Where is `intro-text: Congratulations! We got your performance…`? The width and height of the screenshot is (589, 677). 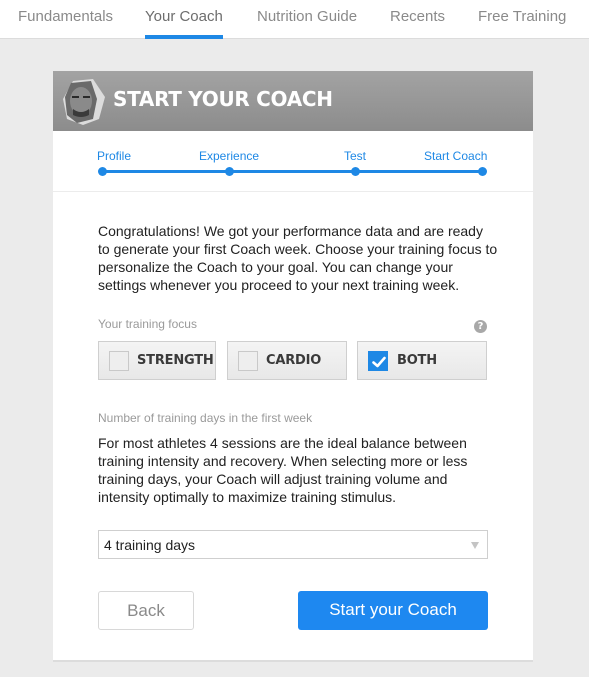
intro-text: Congratulations! We got your performance… is located at coordinates (298, 258).